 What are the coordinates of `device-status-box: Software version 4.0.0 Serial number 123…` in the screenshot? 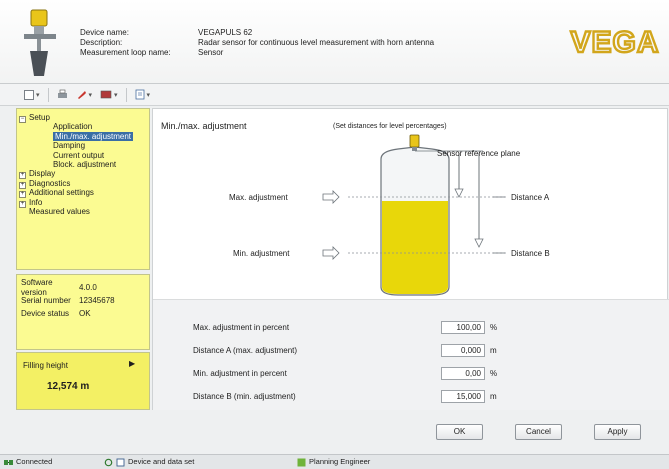 It's located at (83, 312).